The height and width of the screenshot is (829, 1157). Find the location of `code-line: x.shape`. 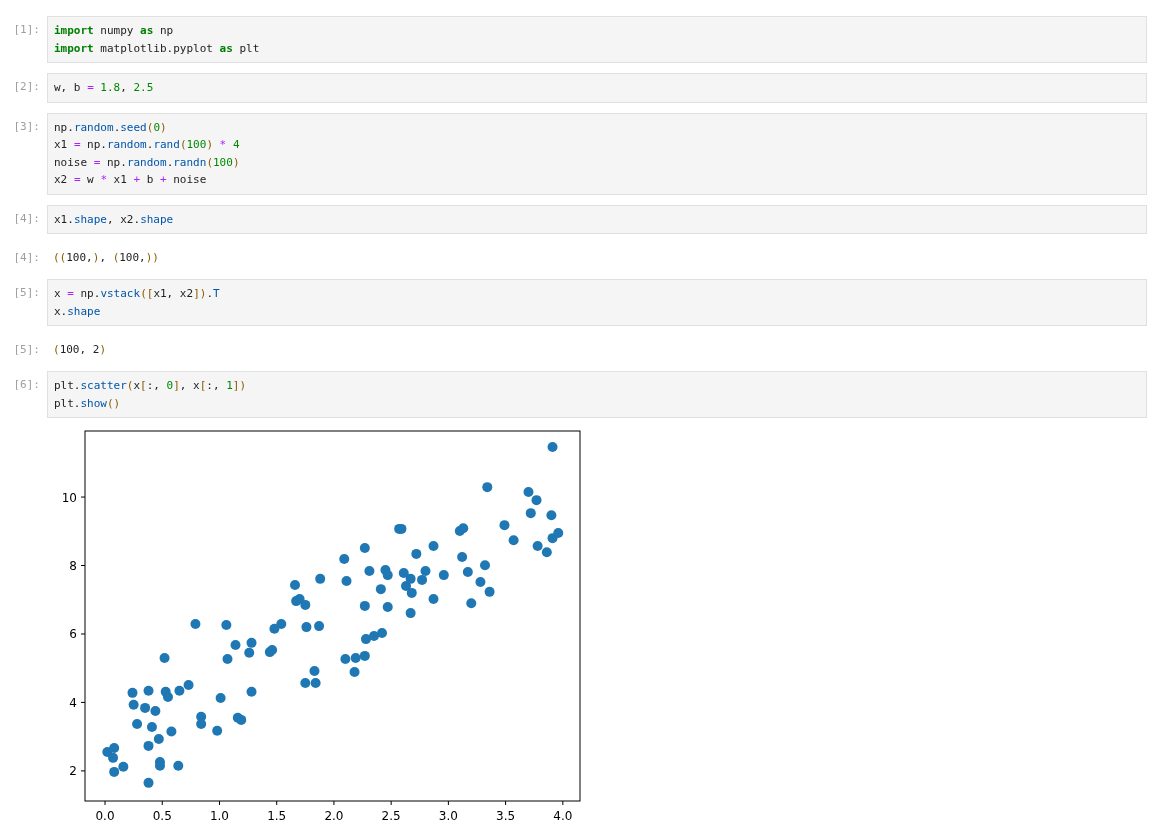

code-line: x.shape is located at coordinates (78, 311).